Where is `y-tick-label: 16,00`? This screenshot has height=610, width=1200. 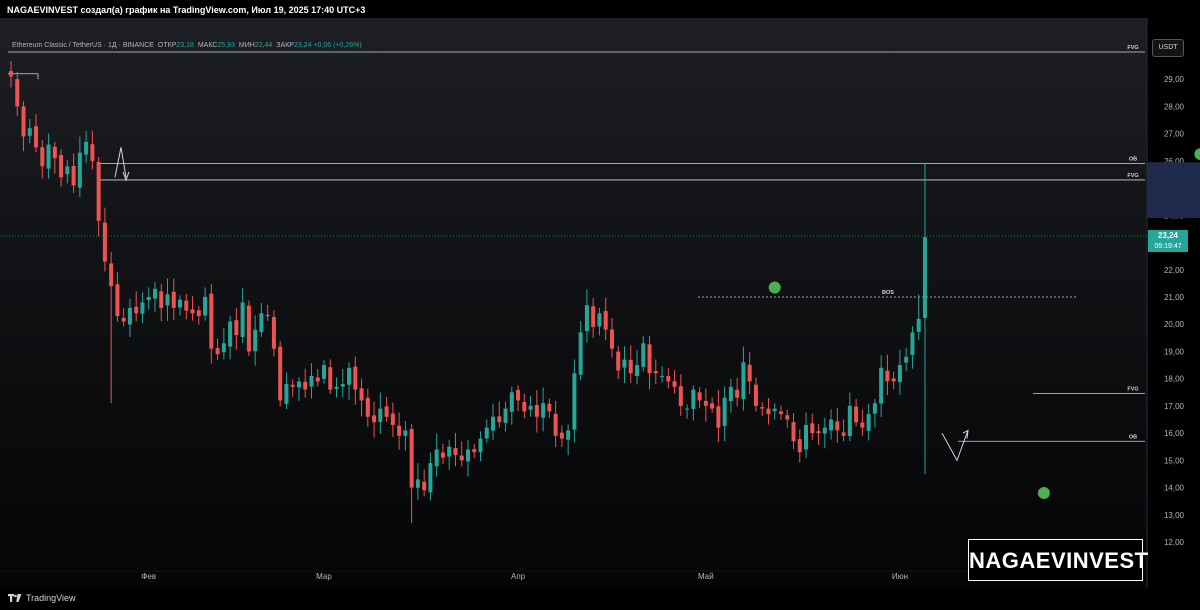
y-tick-label: 16,00 is located at coordinates (1174, 433).